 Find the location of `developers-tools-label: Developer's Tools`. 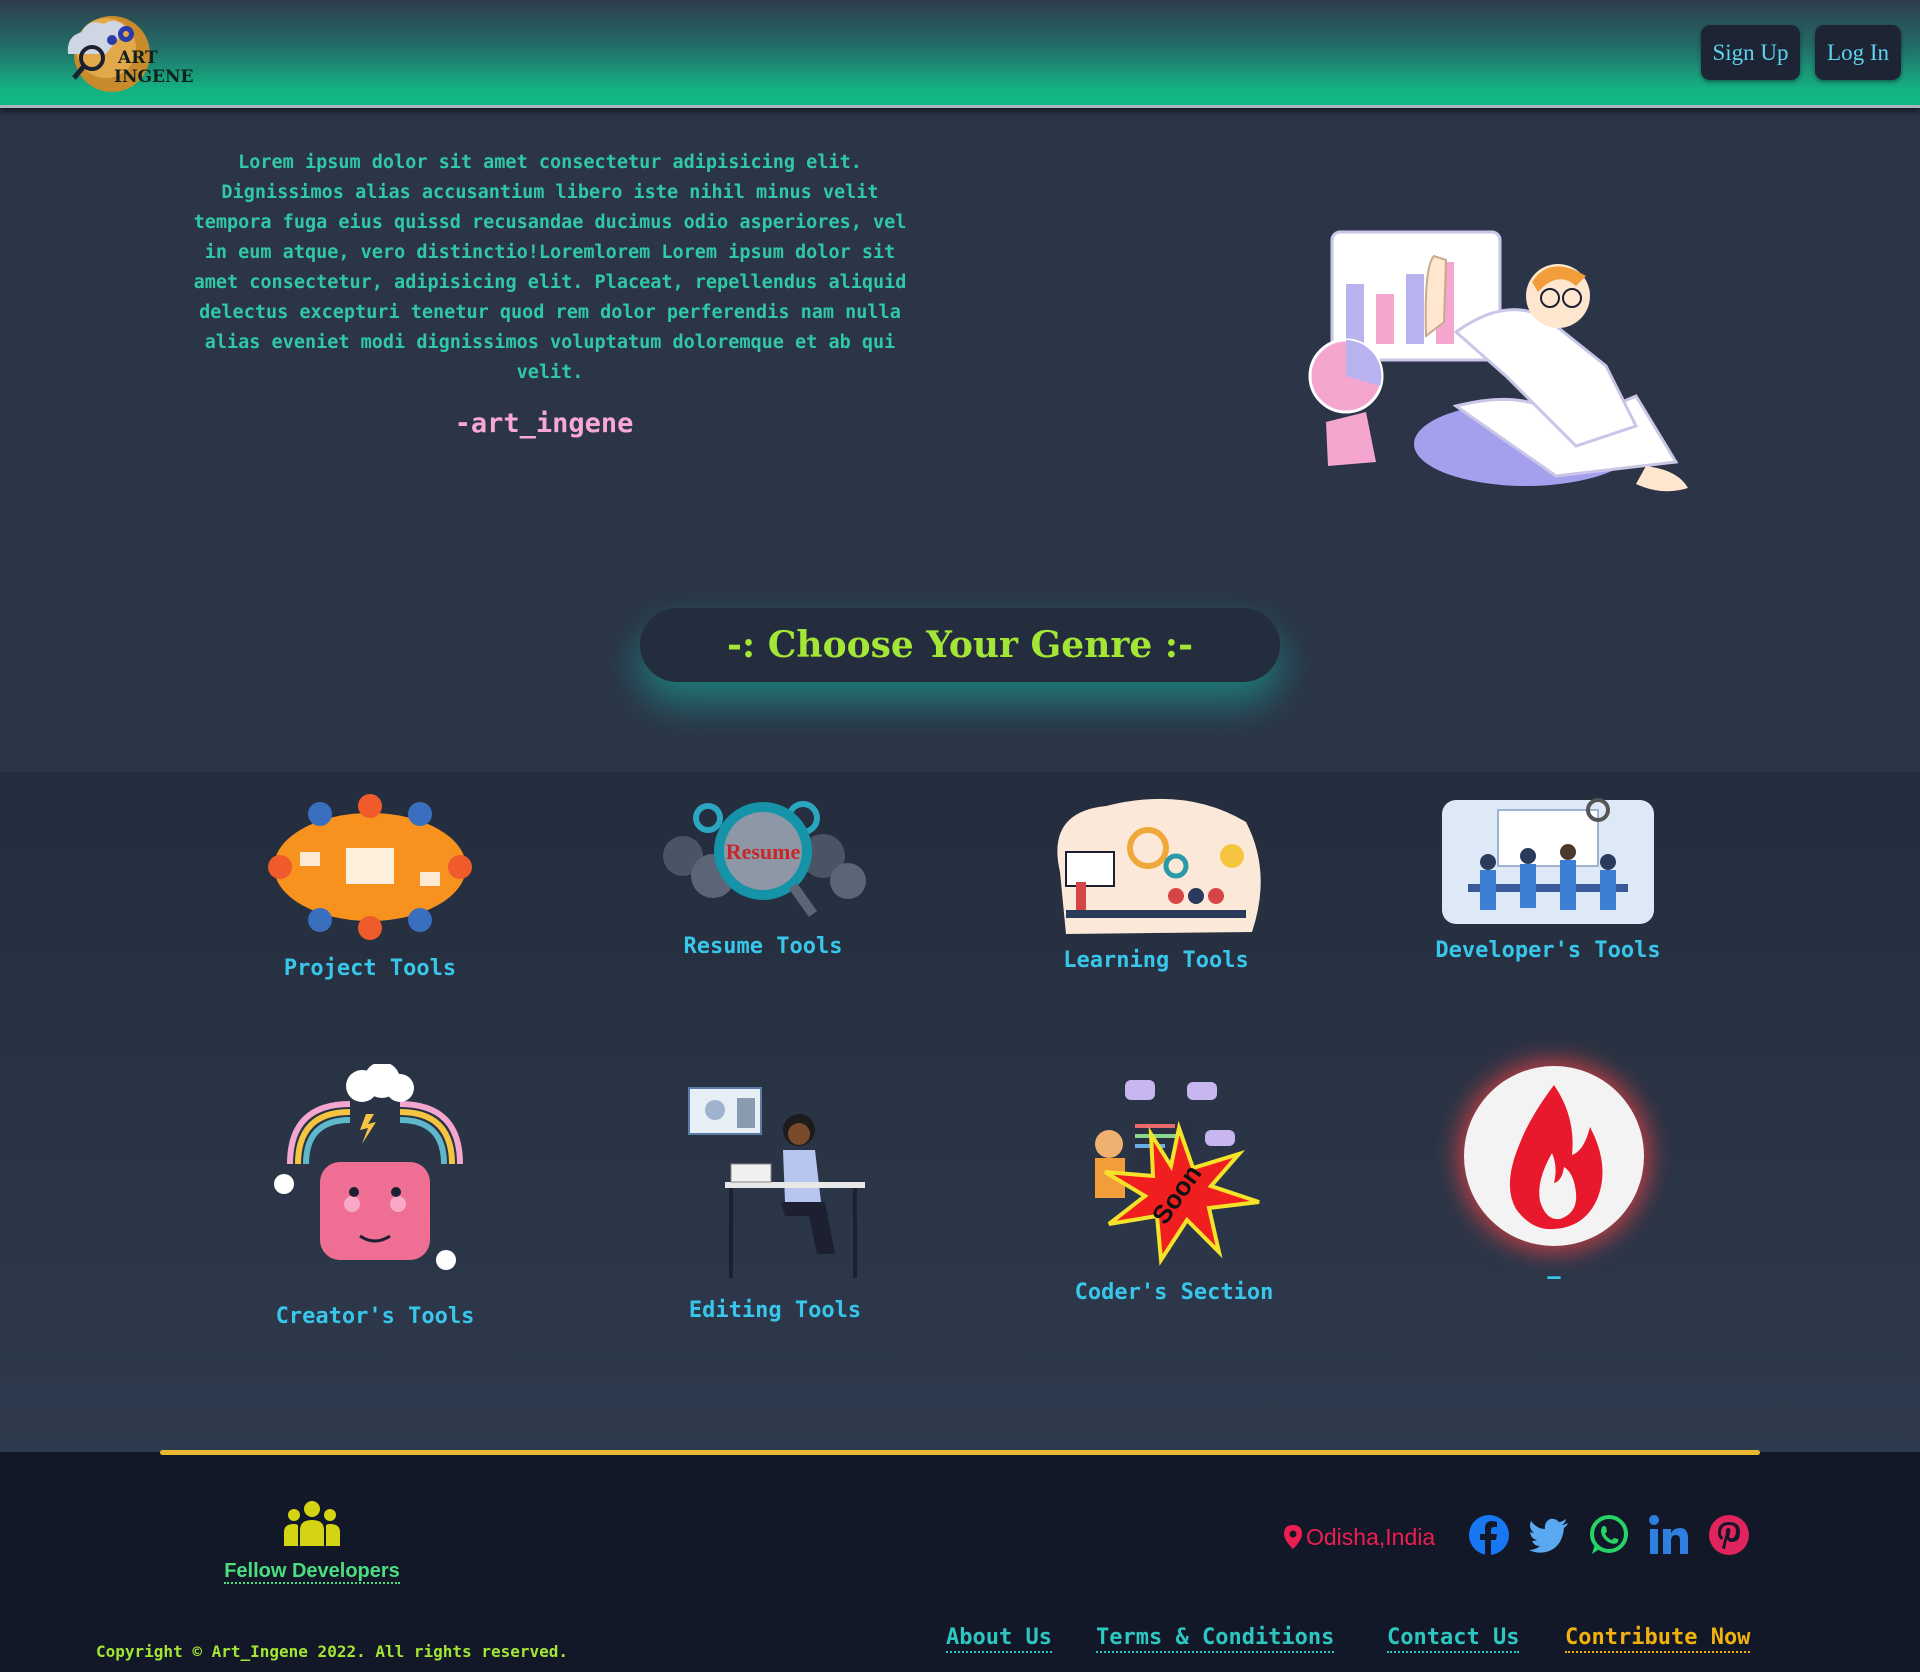

developers-tools-label: Developer's Tools is located at coordinates (1548, 950).